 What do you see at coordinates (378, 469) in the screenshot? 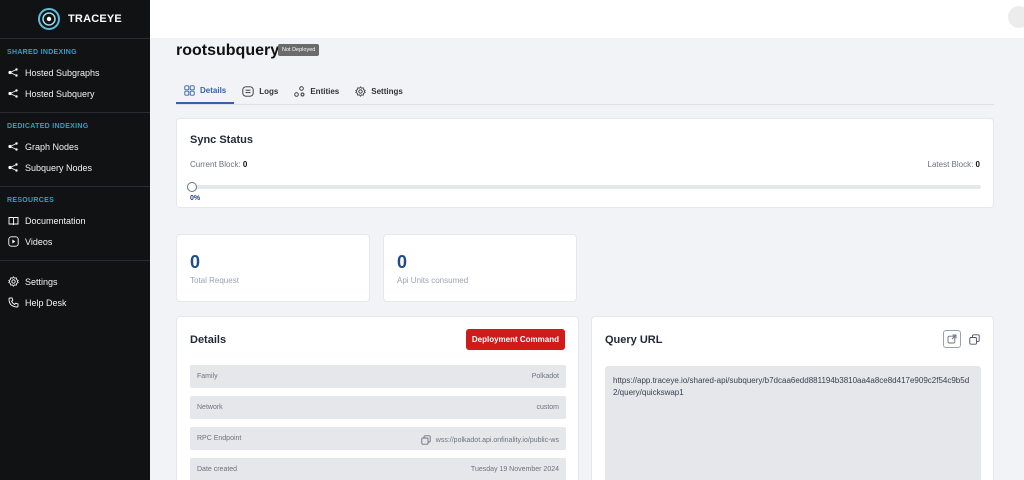
I see `detail-row-date-created: Date created Tuesday 19 November 2024` at bounding box center [378, 469].